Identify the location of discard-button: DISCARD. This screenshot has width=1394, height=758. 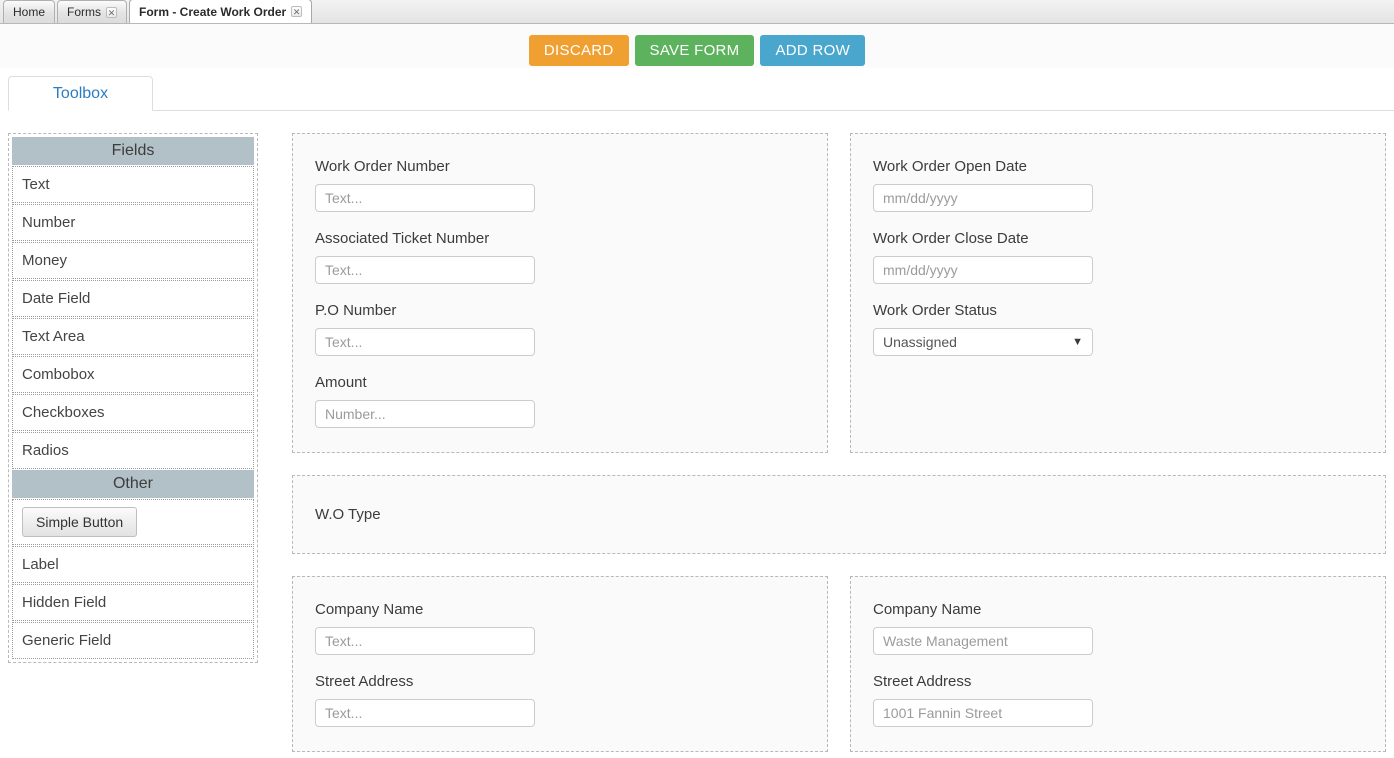
(578, 50).